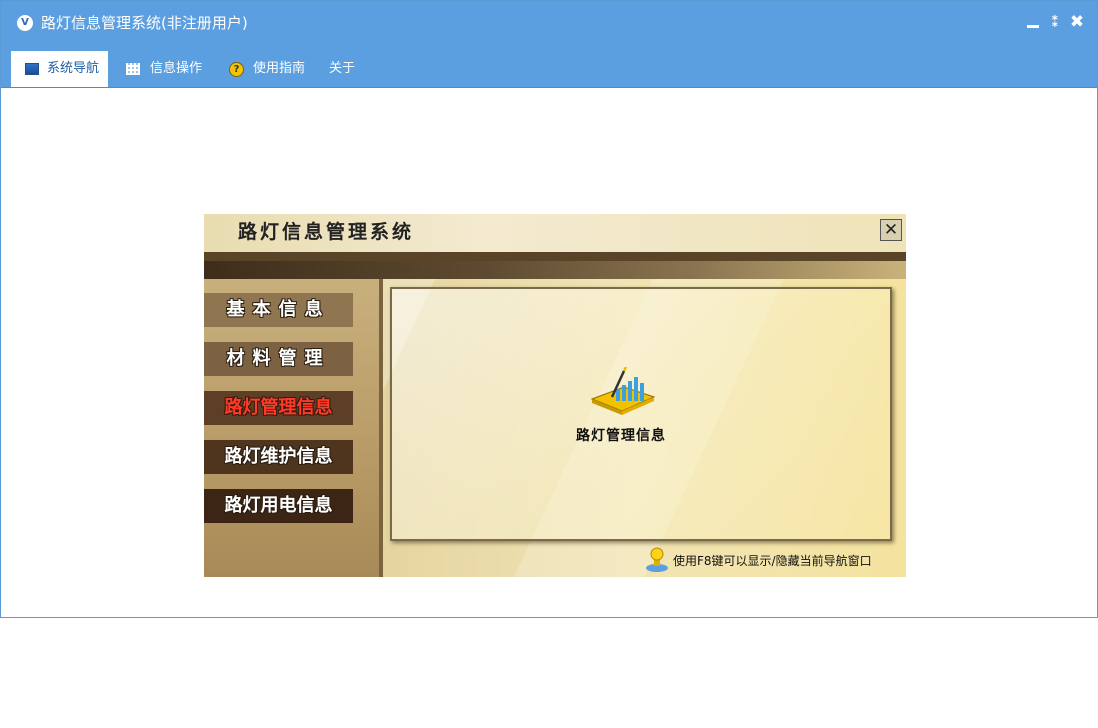 This screenshot has height=728, width=1098. I want to click on tab-label: 使用指南, so click(279, 68).